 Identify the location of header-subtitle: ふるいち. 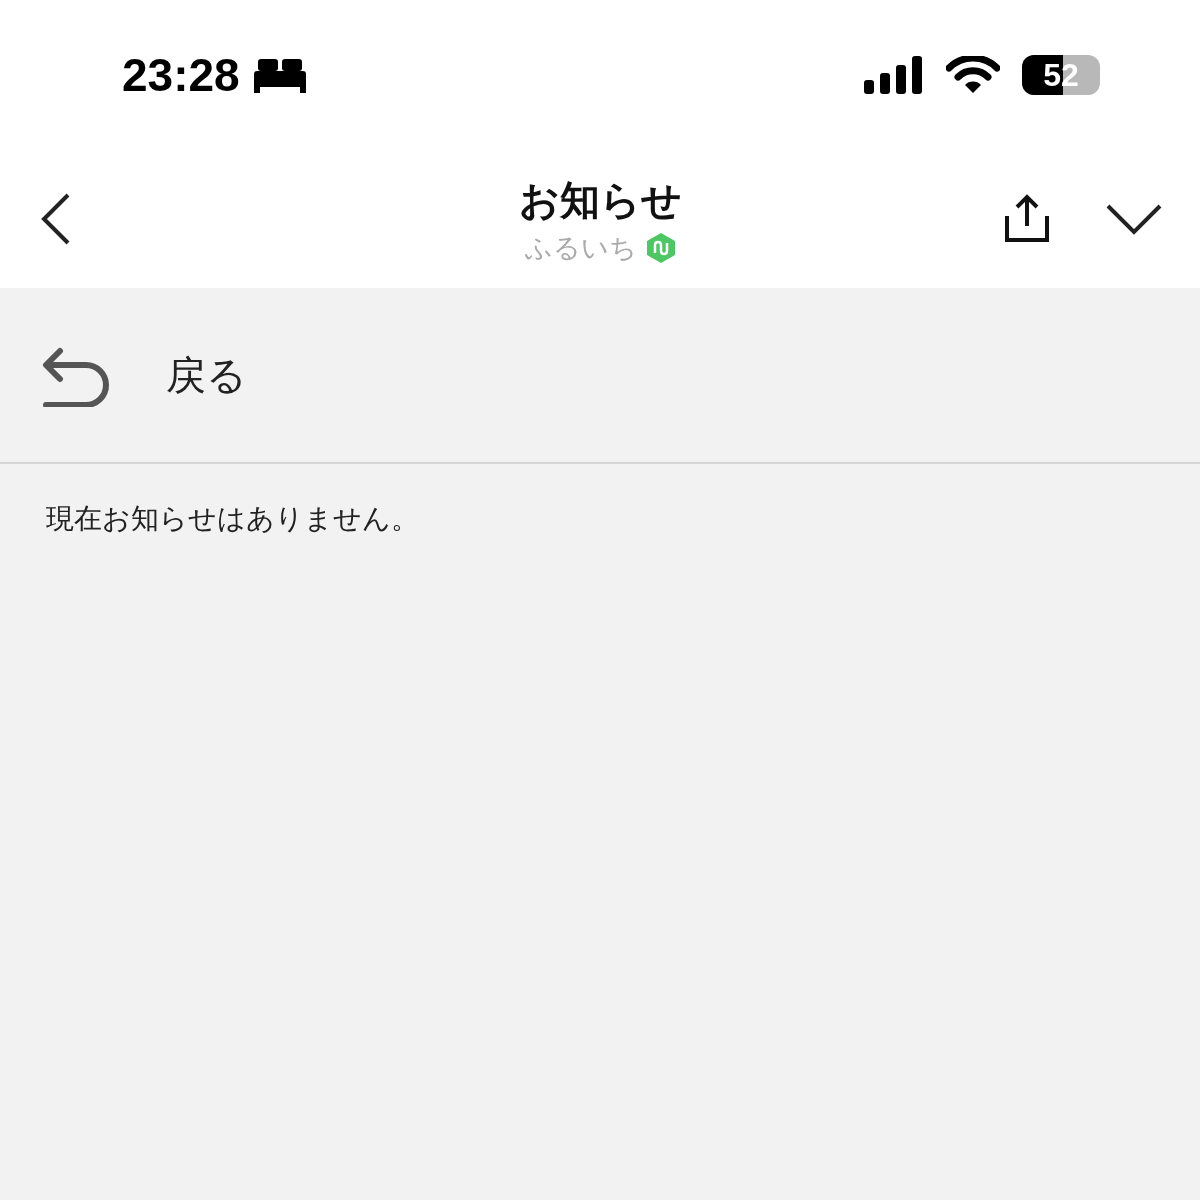
(581, 247).